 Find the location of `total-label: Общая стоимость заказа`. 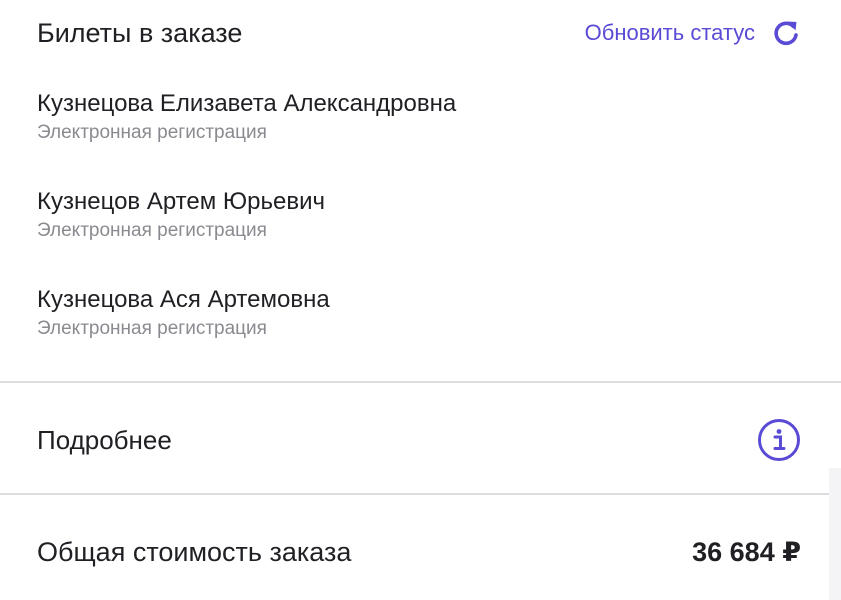

total-label: Общая стоимость заказа is located at coordinates (194, 551).